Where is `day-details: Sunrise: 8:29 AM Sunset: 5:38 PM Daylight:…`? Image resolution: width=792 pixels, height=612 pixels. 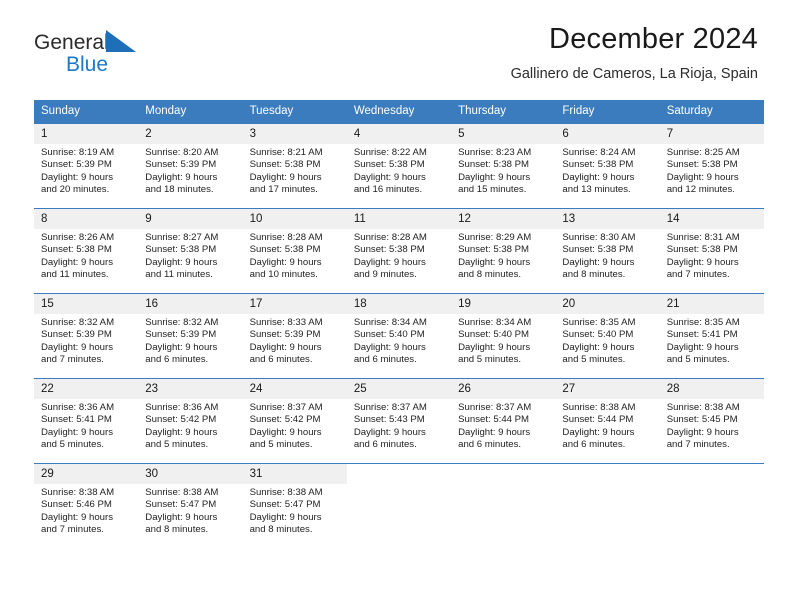
day-details: Sunrise: 8:29 AM Sunset: 5:38 PM Daylight:… is located at coordinates (503, 255).